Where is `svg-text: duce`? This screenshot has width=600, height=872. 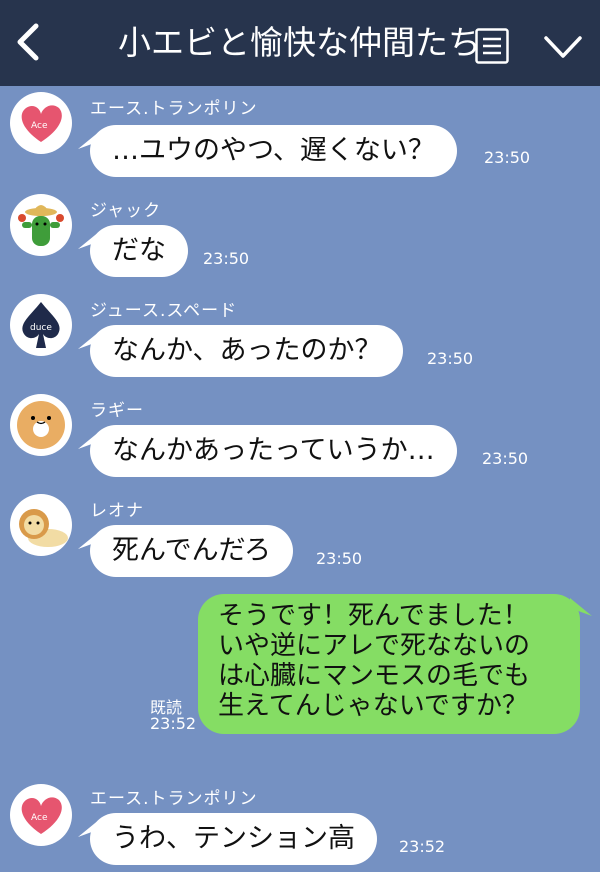 svg-text: duce is located at coordinates (41, 328).